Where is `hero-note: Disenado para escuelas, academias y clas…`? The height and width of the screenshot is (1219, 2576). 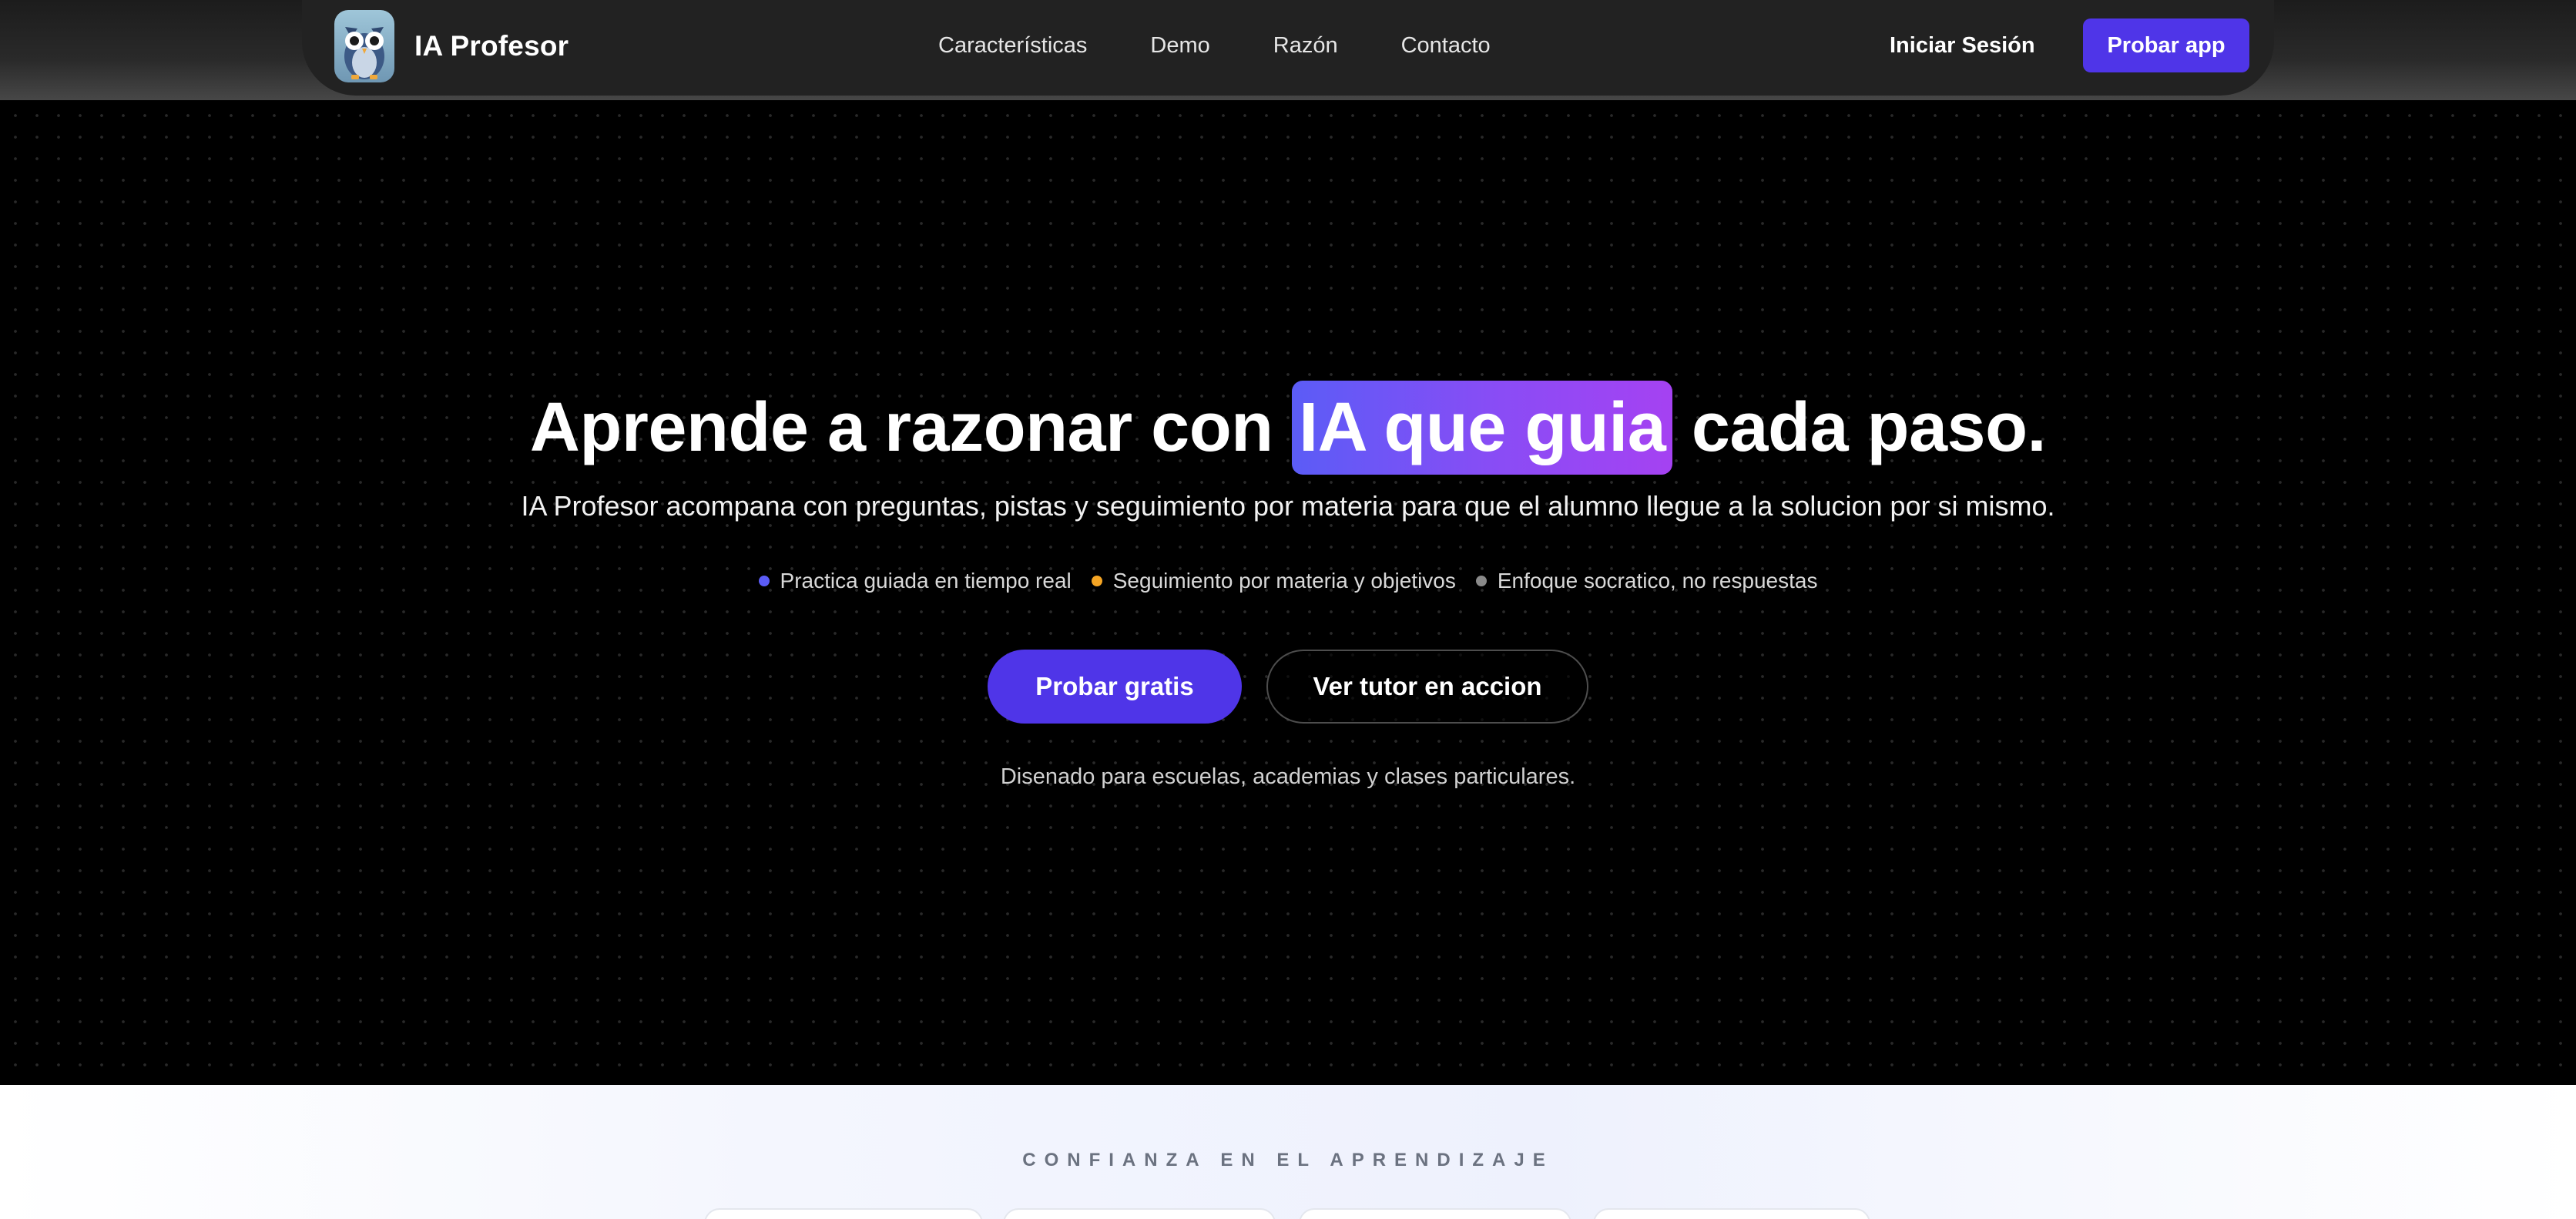
hero-note: Disenado para escuelas, academias y clas… is located at coordinates (1288, 776).